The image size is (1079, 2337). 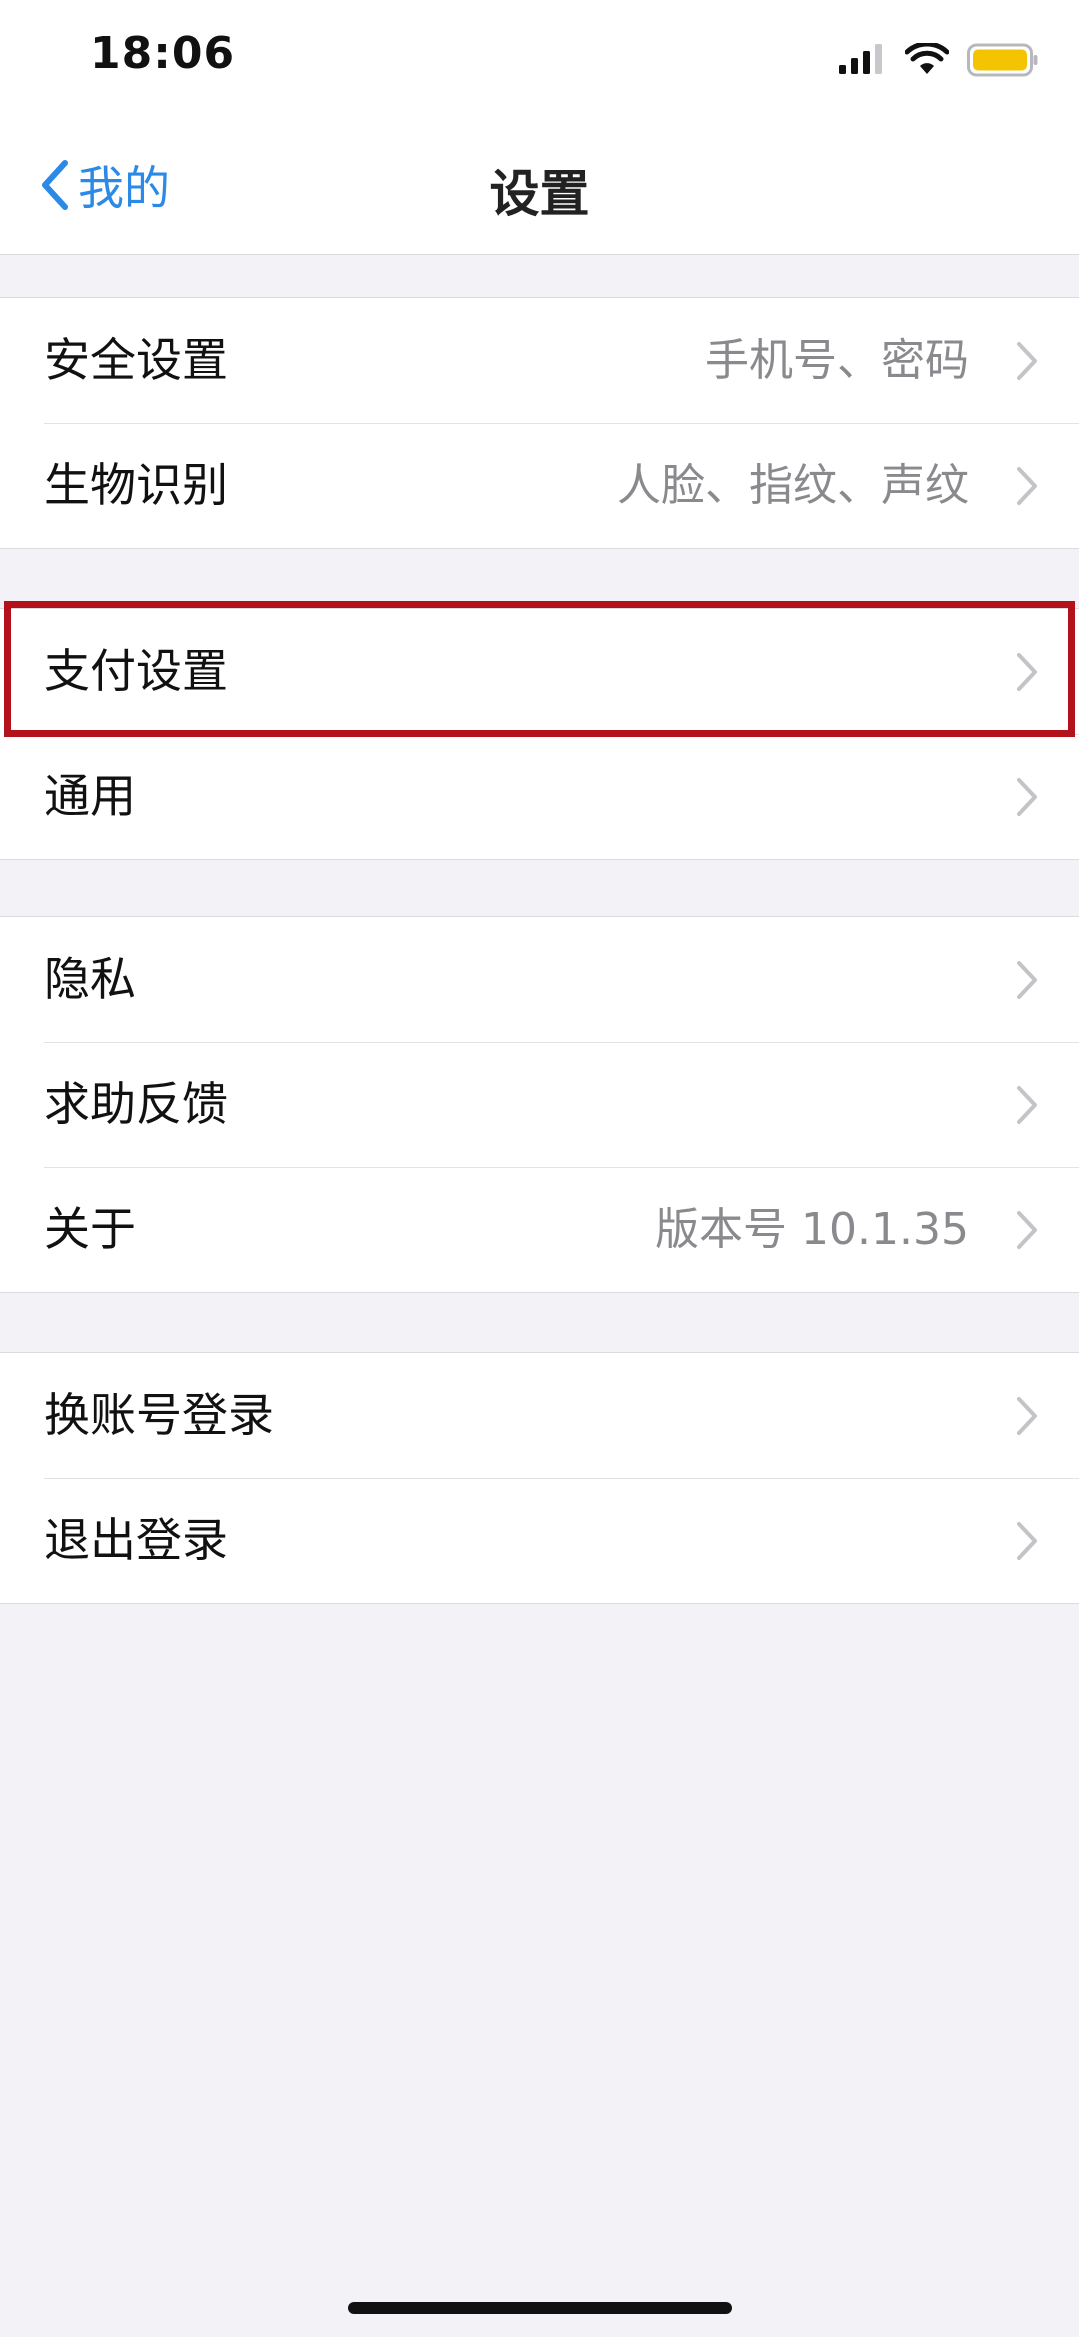 What do you see at coordinates (539, 194) in the screenshot?
I see `page-title: 设置` at bounding box center [539, 194].